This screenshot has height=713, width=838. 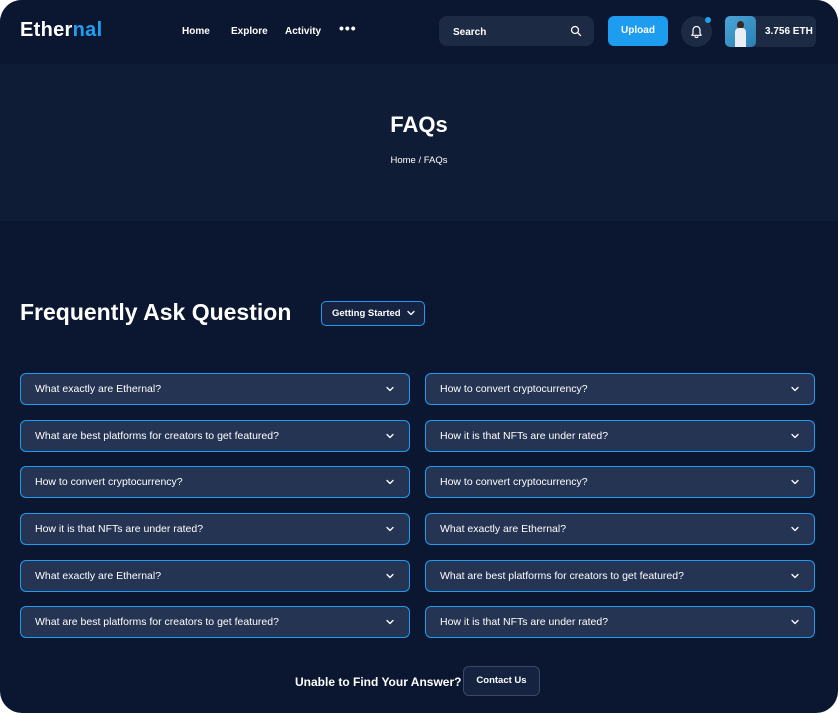 I want to click on logo-main: Ether, so click(x=46, y=30).